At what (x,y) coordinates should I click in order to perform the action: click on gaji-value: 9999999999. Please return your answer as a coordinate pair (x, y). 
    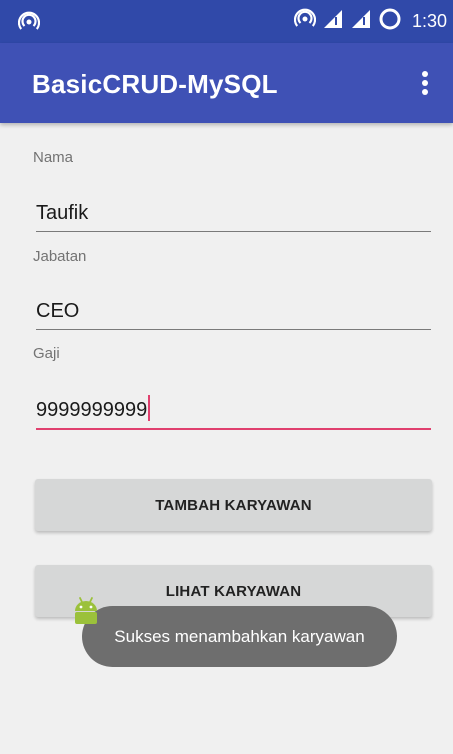
    Looking at the image, I should click on (92, 410).